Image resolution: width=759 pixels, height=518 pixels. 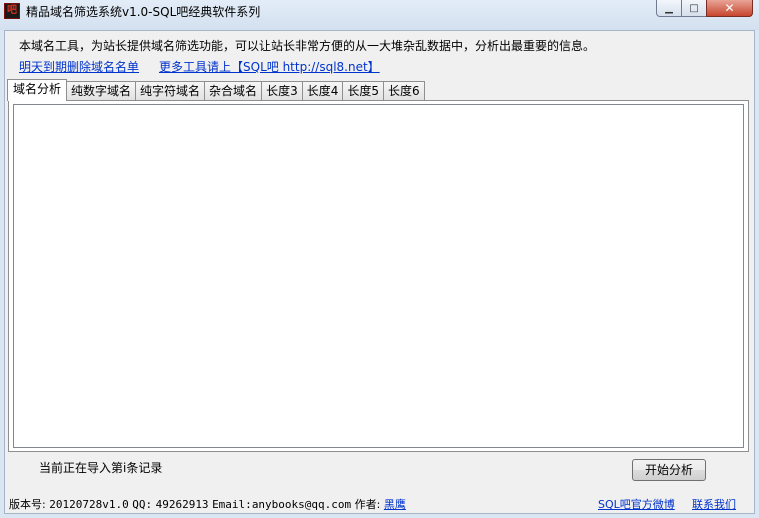 What do you see at coordinates (143, 12) in the screenshot?
I see `window-title: 精品域名筛选系统v1.0-SQL吧经典软件系列` at bounding box center [143, 12].